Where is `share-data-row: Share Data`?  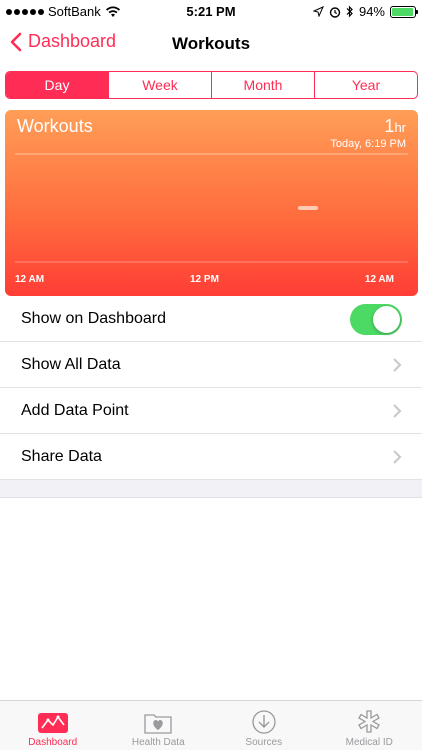 share-data-row: Share Data is located at coordinates (211, 457).